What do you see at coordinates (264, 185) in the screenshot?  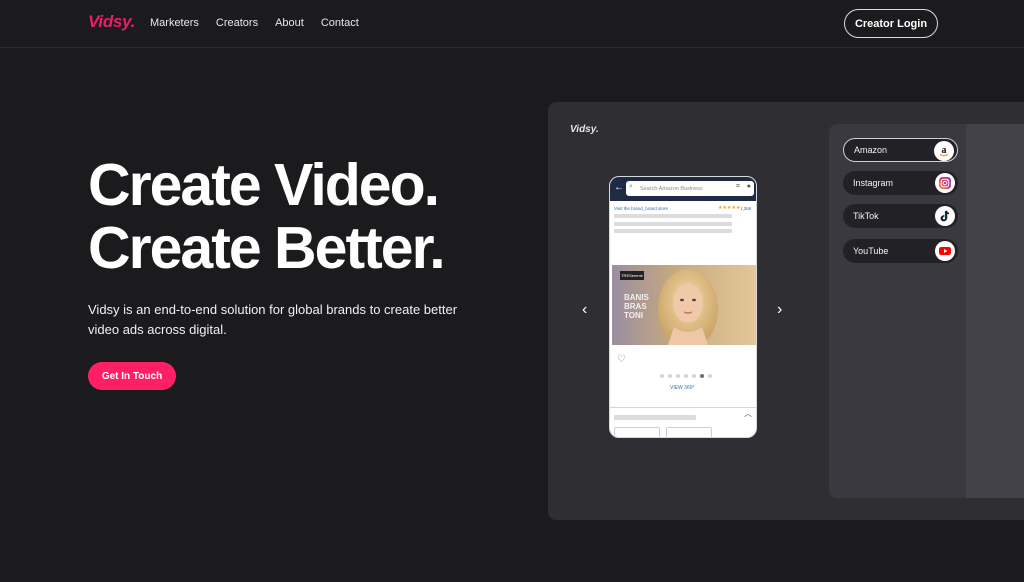 I see `hero-title-line-1: Create Video.` at bounding box center [264, 185].